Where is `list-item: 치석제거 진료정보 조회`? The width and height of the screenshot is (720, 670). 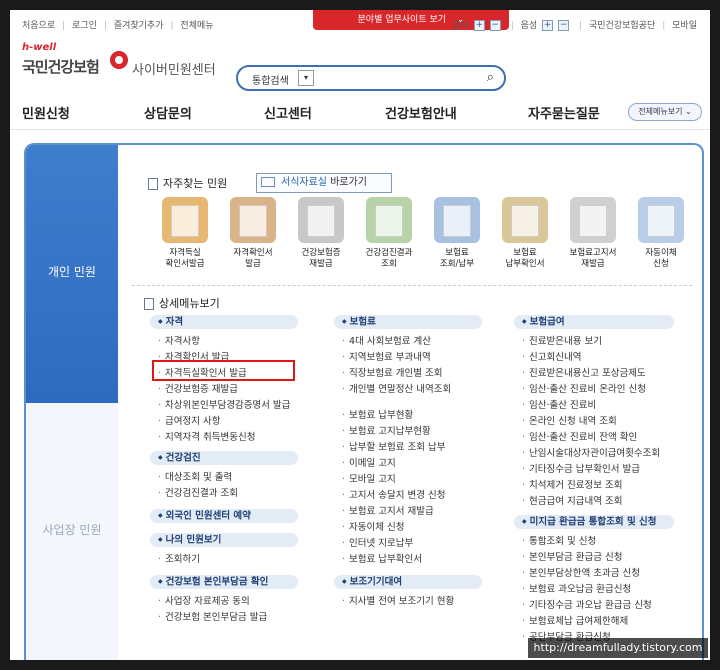 list-item: 치석제거 진료정보 조회 is located at coordinates (572, 484).